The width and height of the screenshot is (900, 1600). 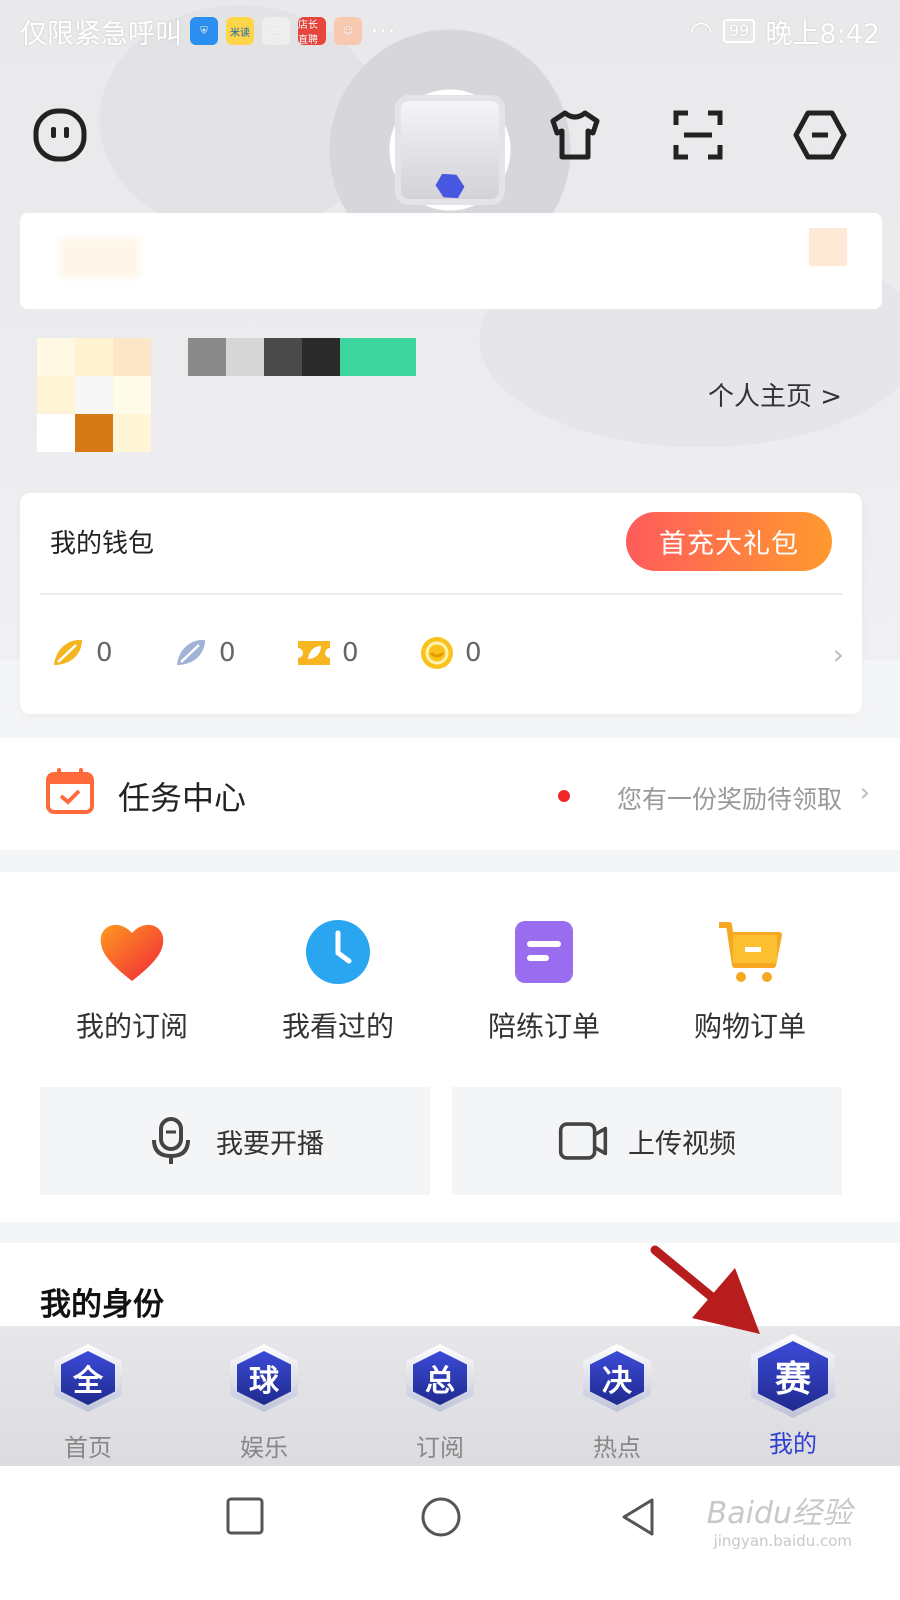 I want to click on more-dots-icon: ···, so click(x=383, y=31).